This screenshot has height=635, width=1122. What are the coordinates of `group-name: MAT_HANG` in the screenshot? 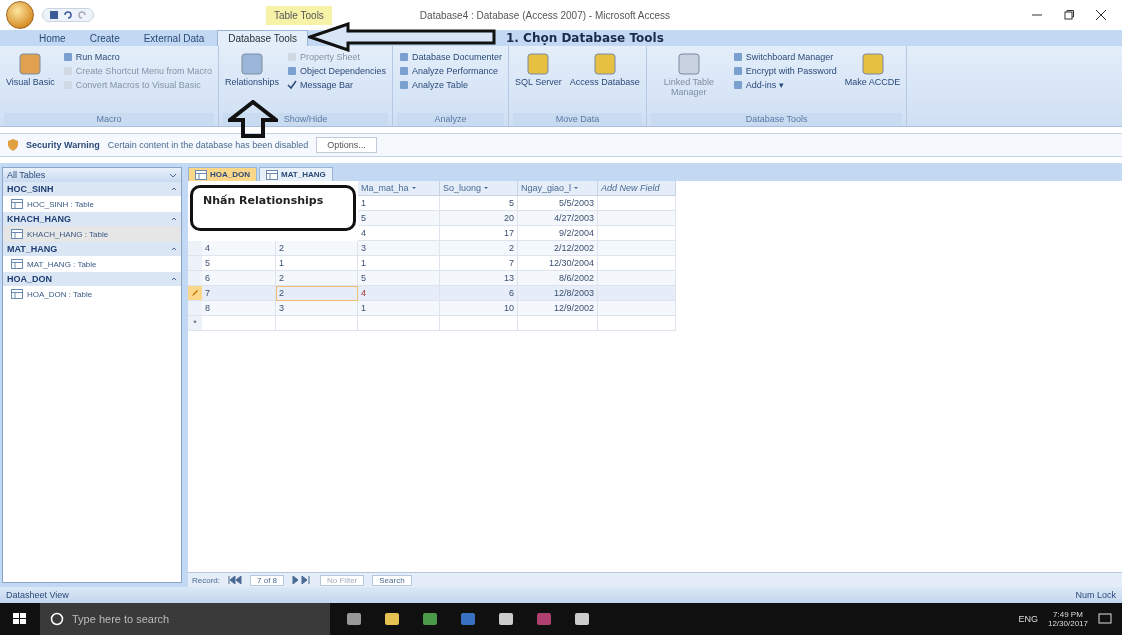 It's located at (32, 249).